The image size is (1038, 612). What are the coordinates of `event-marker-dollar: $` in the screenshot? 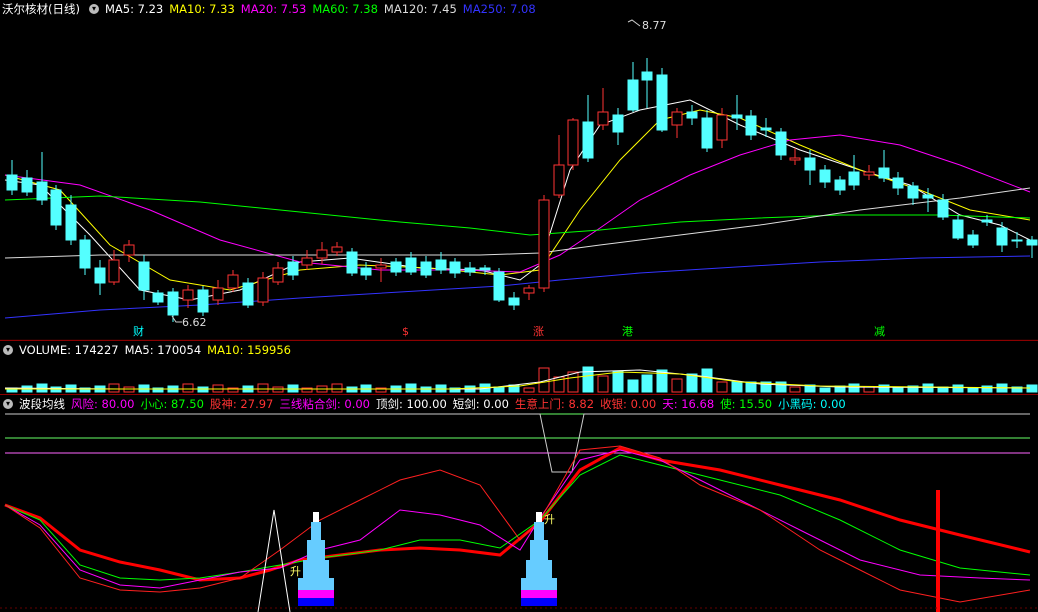 It's located at (405, 332).